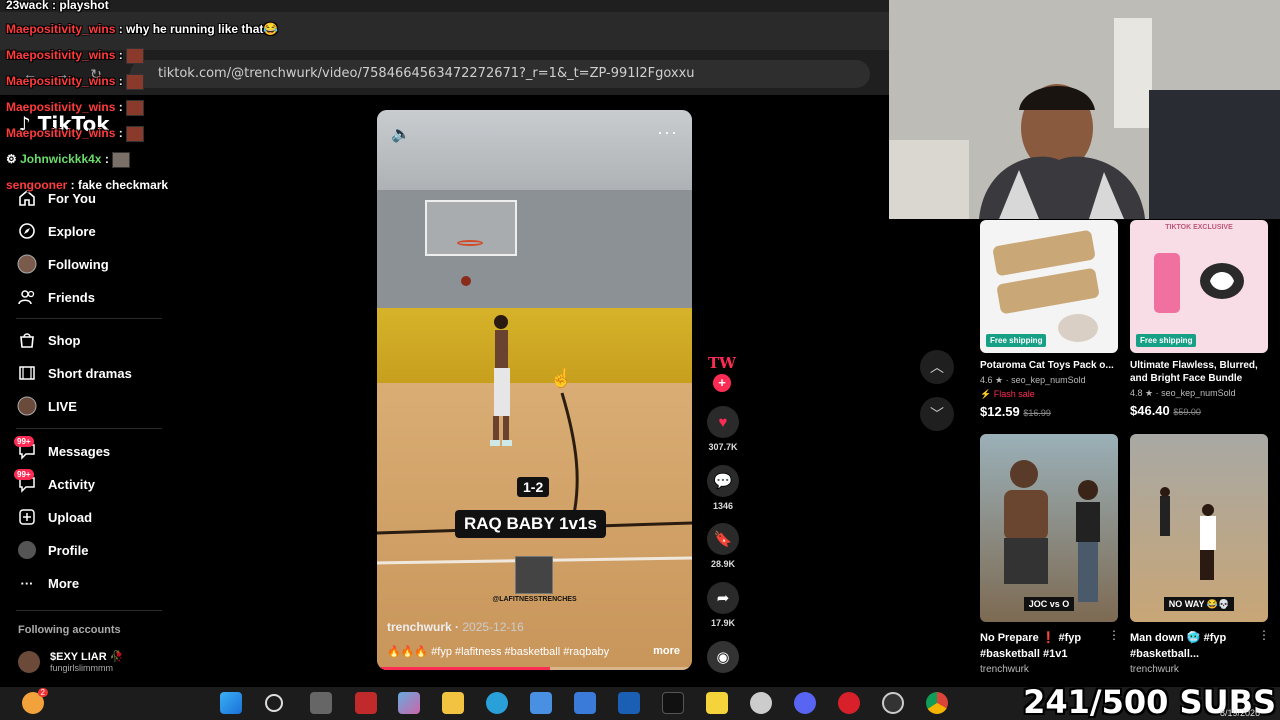  Describe the element at coordinates (62, 450) in the screenshot. I see `sidebar-item-messages: 99+ Messages` at that location.